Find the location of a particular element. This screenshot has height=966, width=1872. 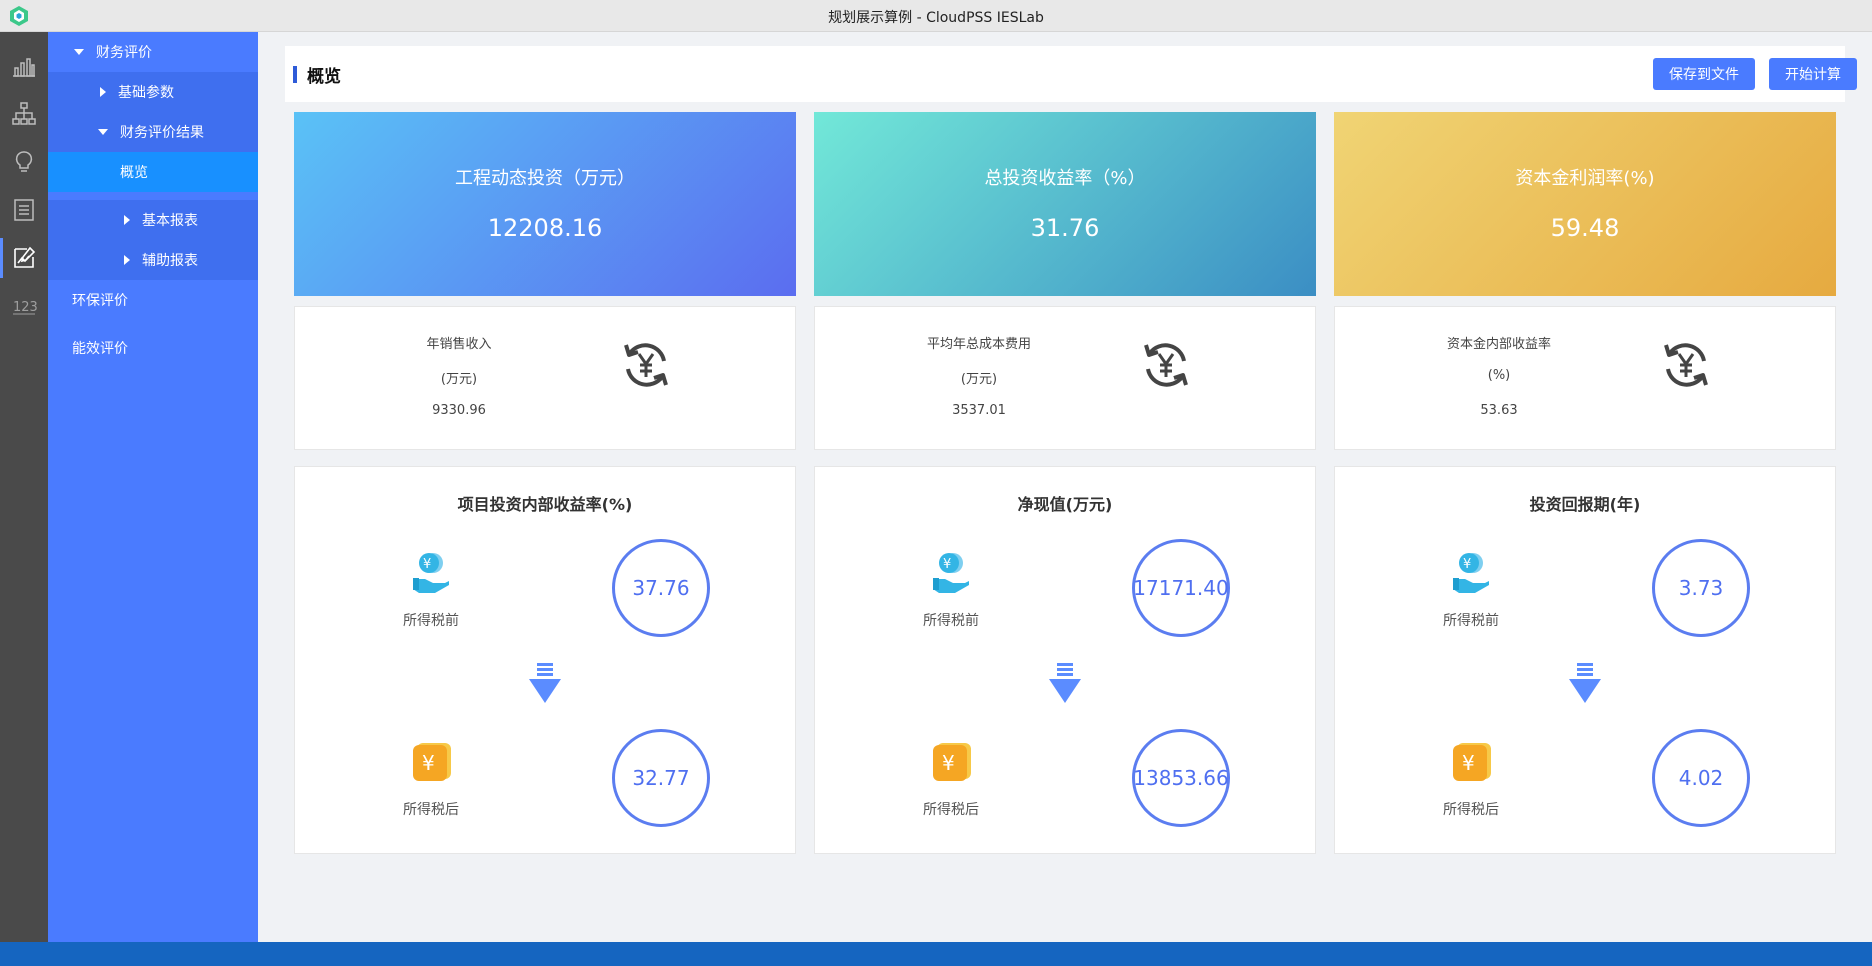

metric-card-avg-cost: 平均年总成本费用 (万元) 3537.01 is located at coordinates (1065, 378).